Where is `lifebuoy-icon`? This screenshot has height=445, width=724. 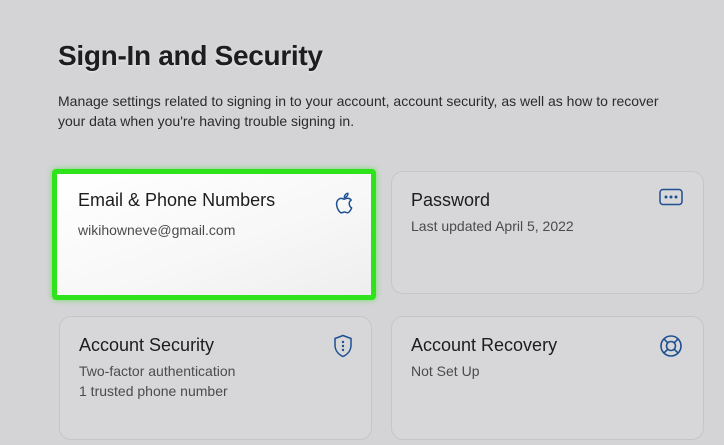 lifebuoy-icon is located at coordinates (671, 346).